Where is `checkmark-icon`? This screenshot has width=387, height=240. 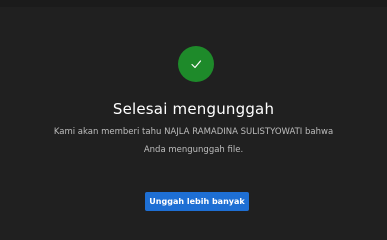 checkmark-icon is located at coordinates (196, 64).